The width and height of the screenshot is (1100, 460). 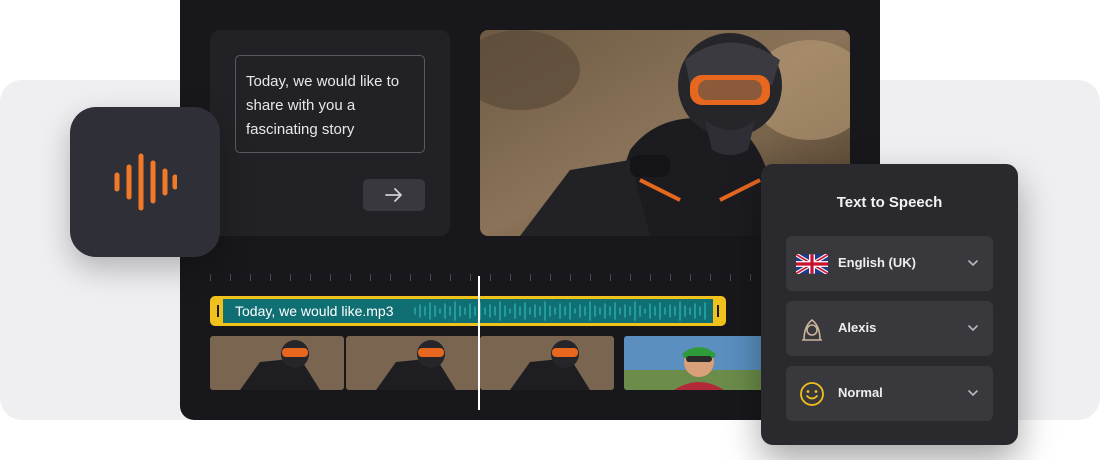 I want to click on sound-wave-icon, so click(x=145, y=182).